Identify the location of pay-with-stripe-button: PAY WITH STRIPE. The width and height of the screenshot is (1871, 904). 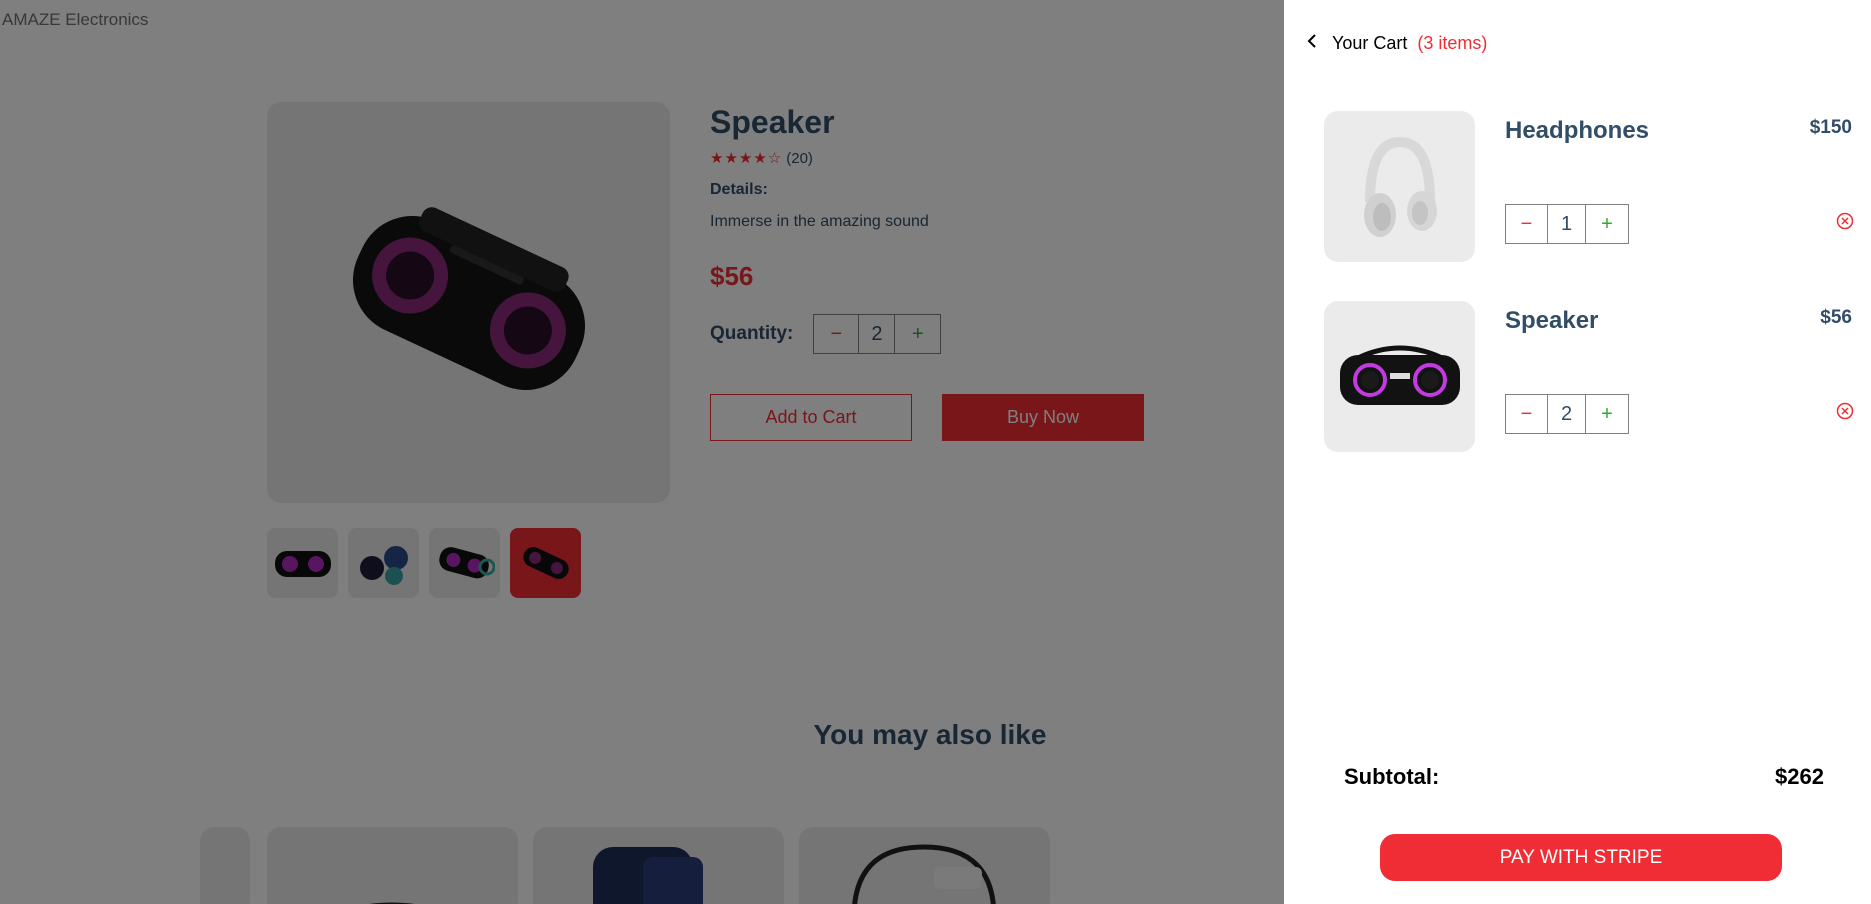
(1581, 857).